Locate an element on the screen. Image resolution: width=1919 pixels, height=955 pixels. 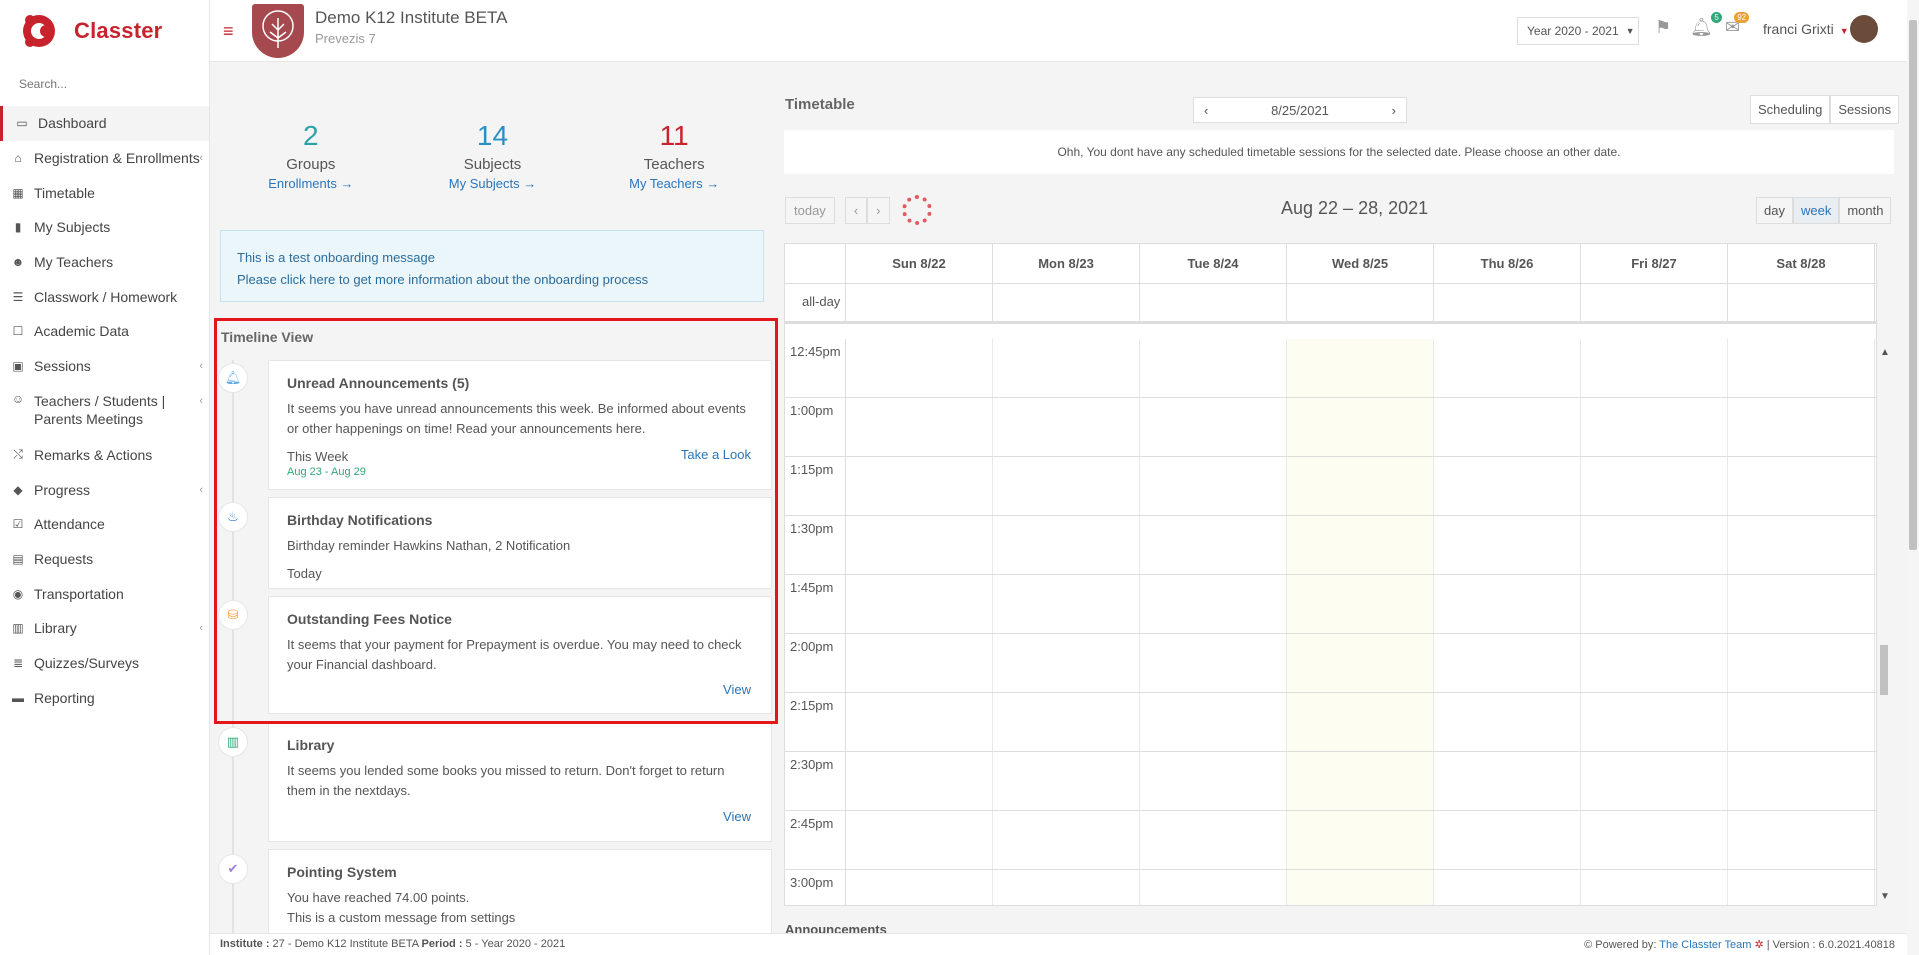
sidebar-item-attendance: ☑ Attendance is located at coordinates (104, 524).